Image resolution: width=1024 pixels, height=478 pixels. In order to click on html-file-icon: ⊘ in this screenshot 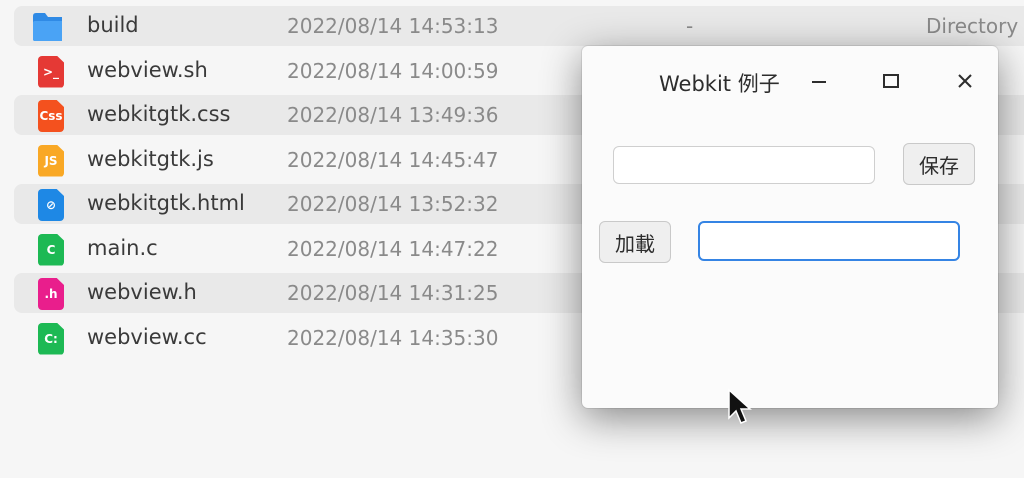, I will do `click(51, 205)`.